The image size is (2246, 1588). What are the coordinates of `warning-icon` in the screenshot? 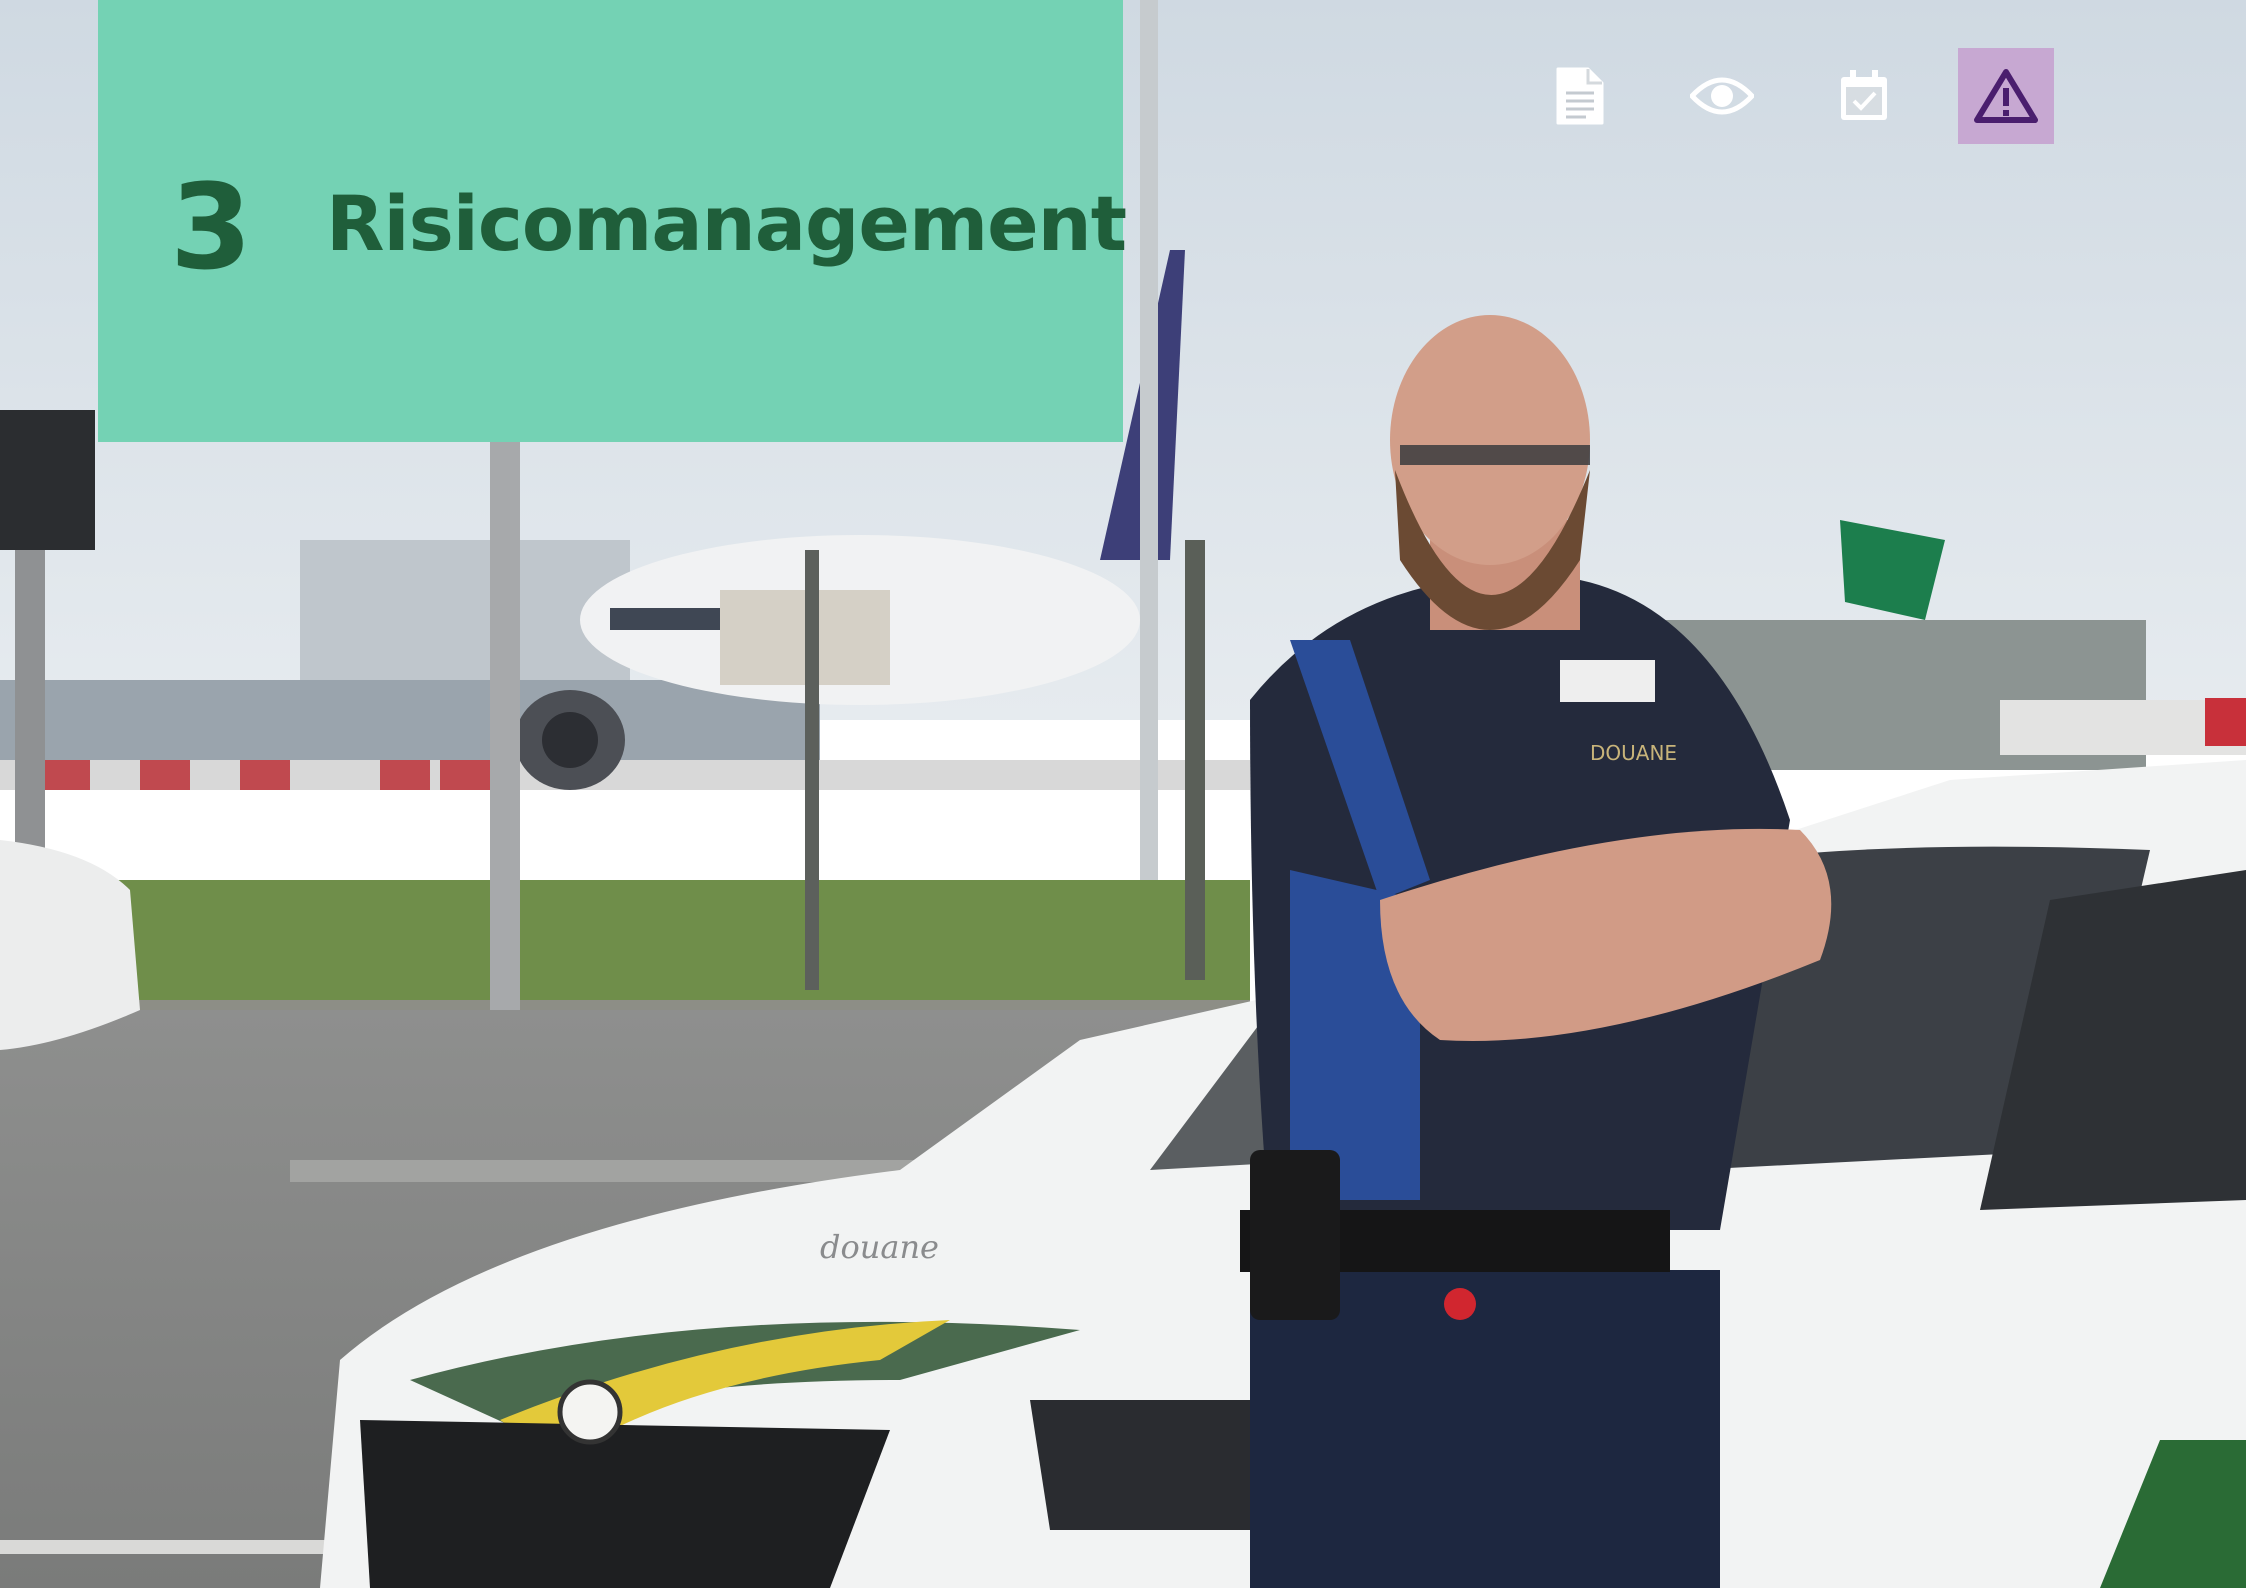 It's located at (2006, 96).